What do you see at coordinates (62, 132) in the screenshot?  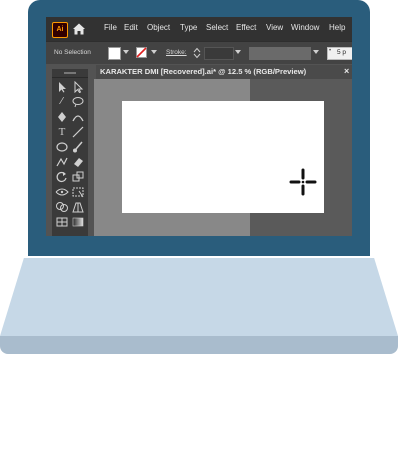 I see `type-icon: T` at bounding box center [62, 132].